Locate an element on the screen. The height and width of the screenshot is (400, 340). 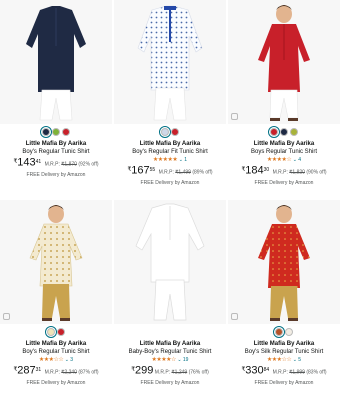
price-whole: 330 is located at coordinates (254, 371).